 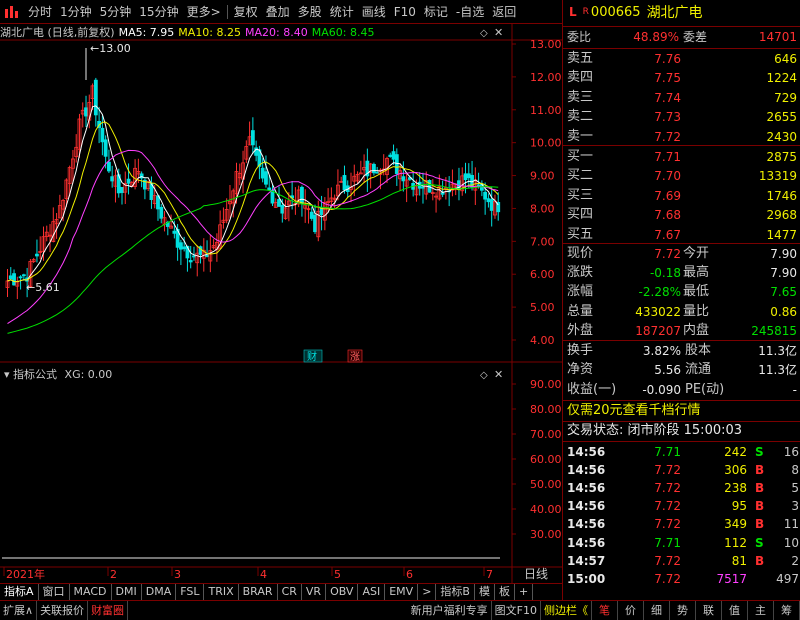 What do you see at coordinates (158, 12) in the screenshot?
I see `toolbar-15min: 15分钟` at bounding box center [158, 12].